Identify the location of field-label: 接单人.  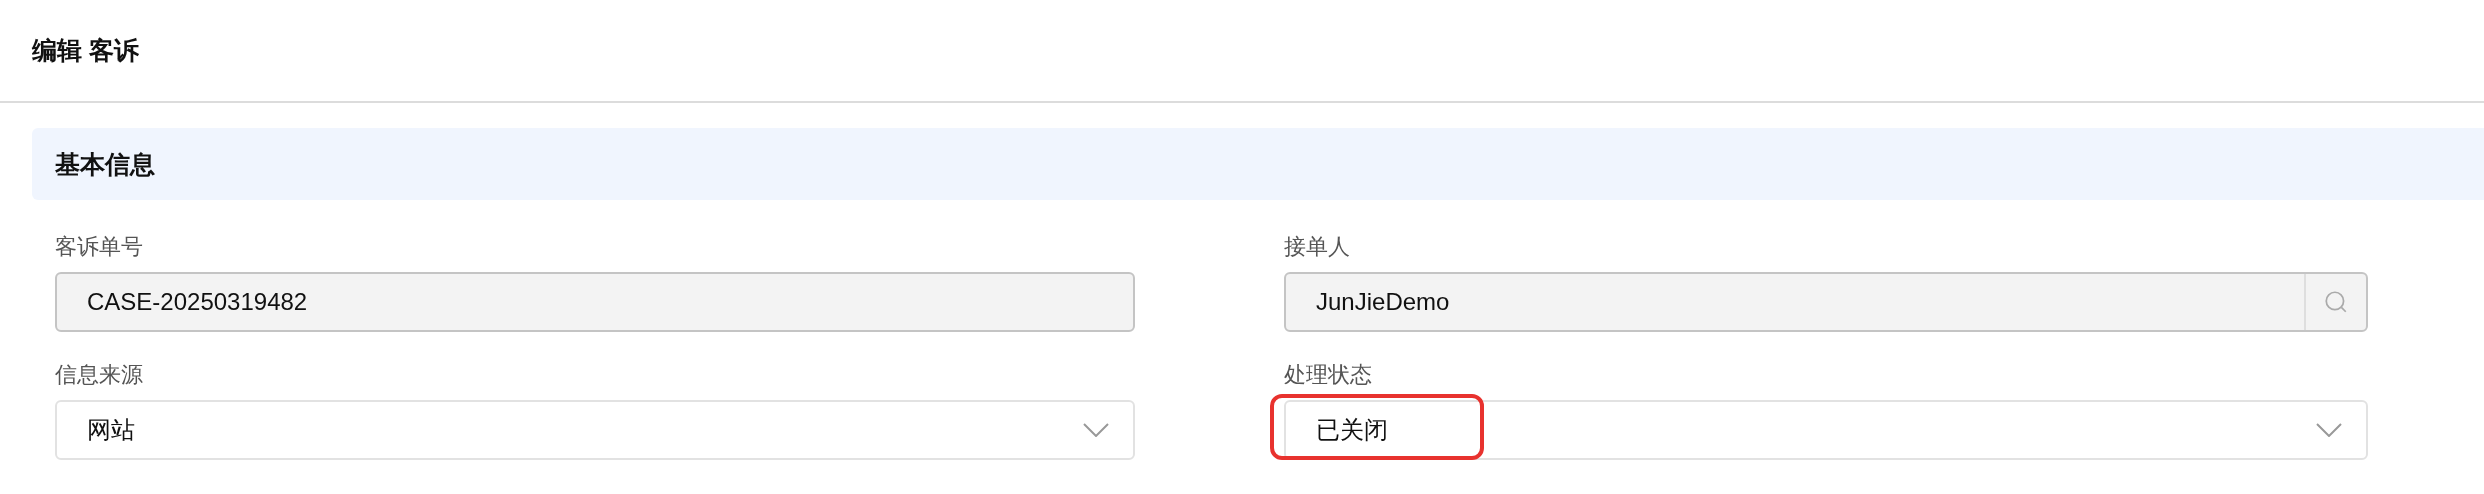
(1317, 247).